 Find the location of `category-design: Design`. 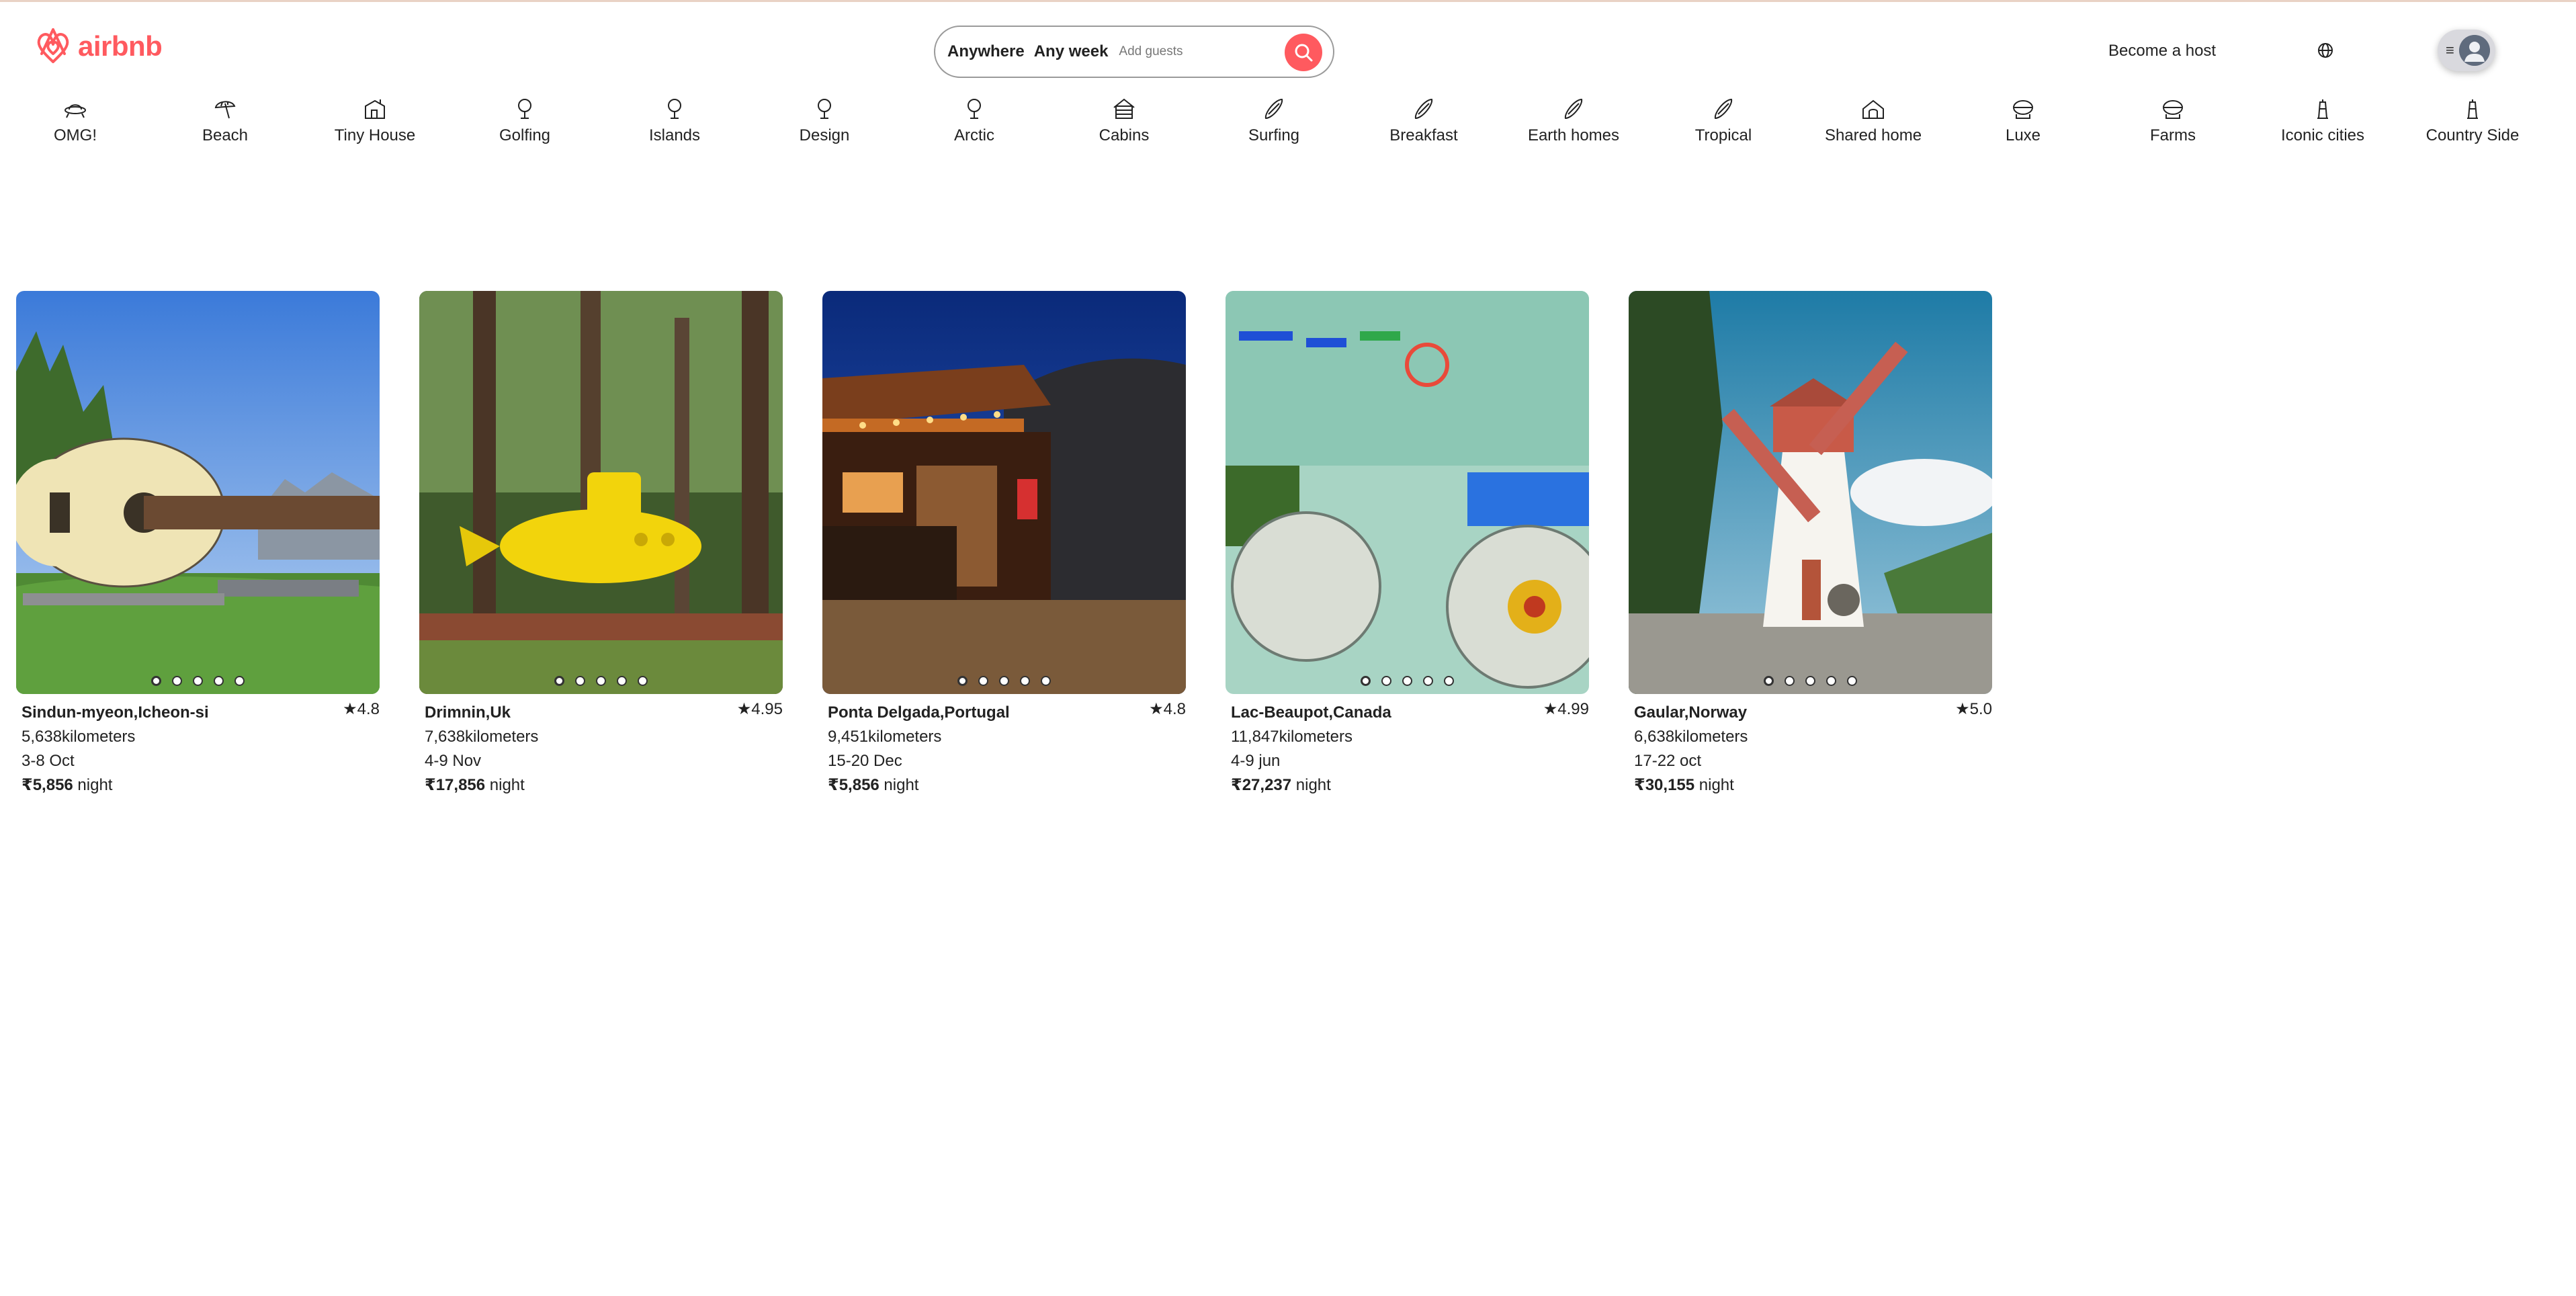

category-design: Design is located at coordinates (824, 120).